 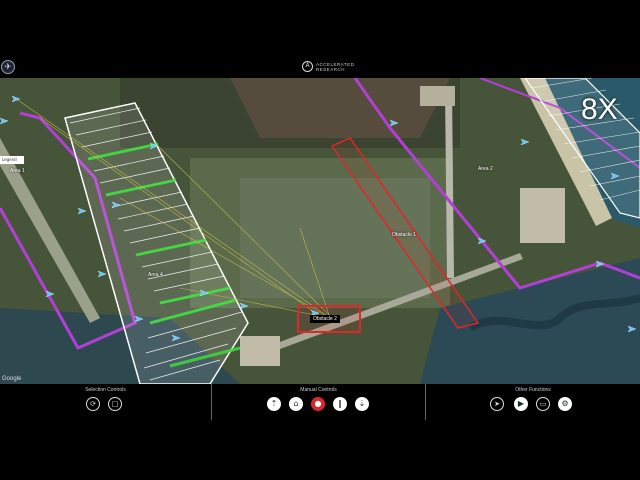 What do you see at coordinates (12, 379) in the screenshot?
I see `google-logo: Google` at bounding box center [12, 379].